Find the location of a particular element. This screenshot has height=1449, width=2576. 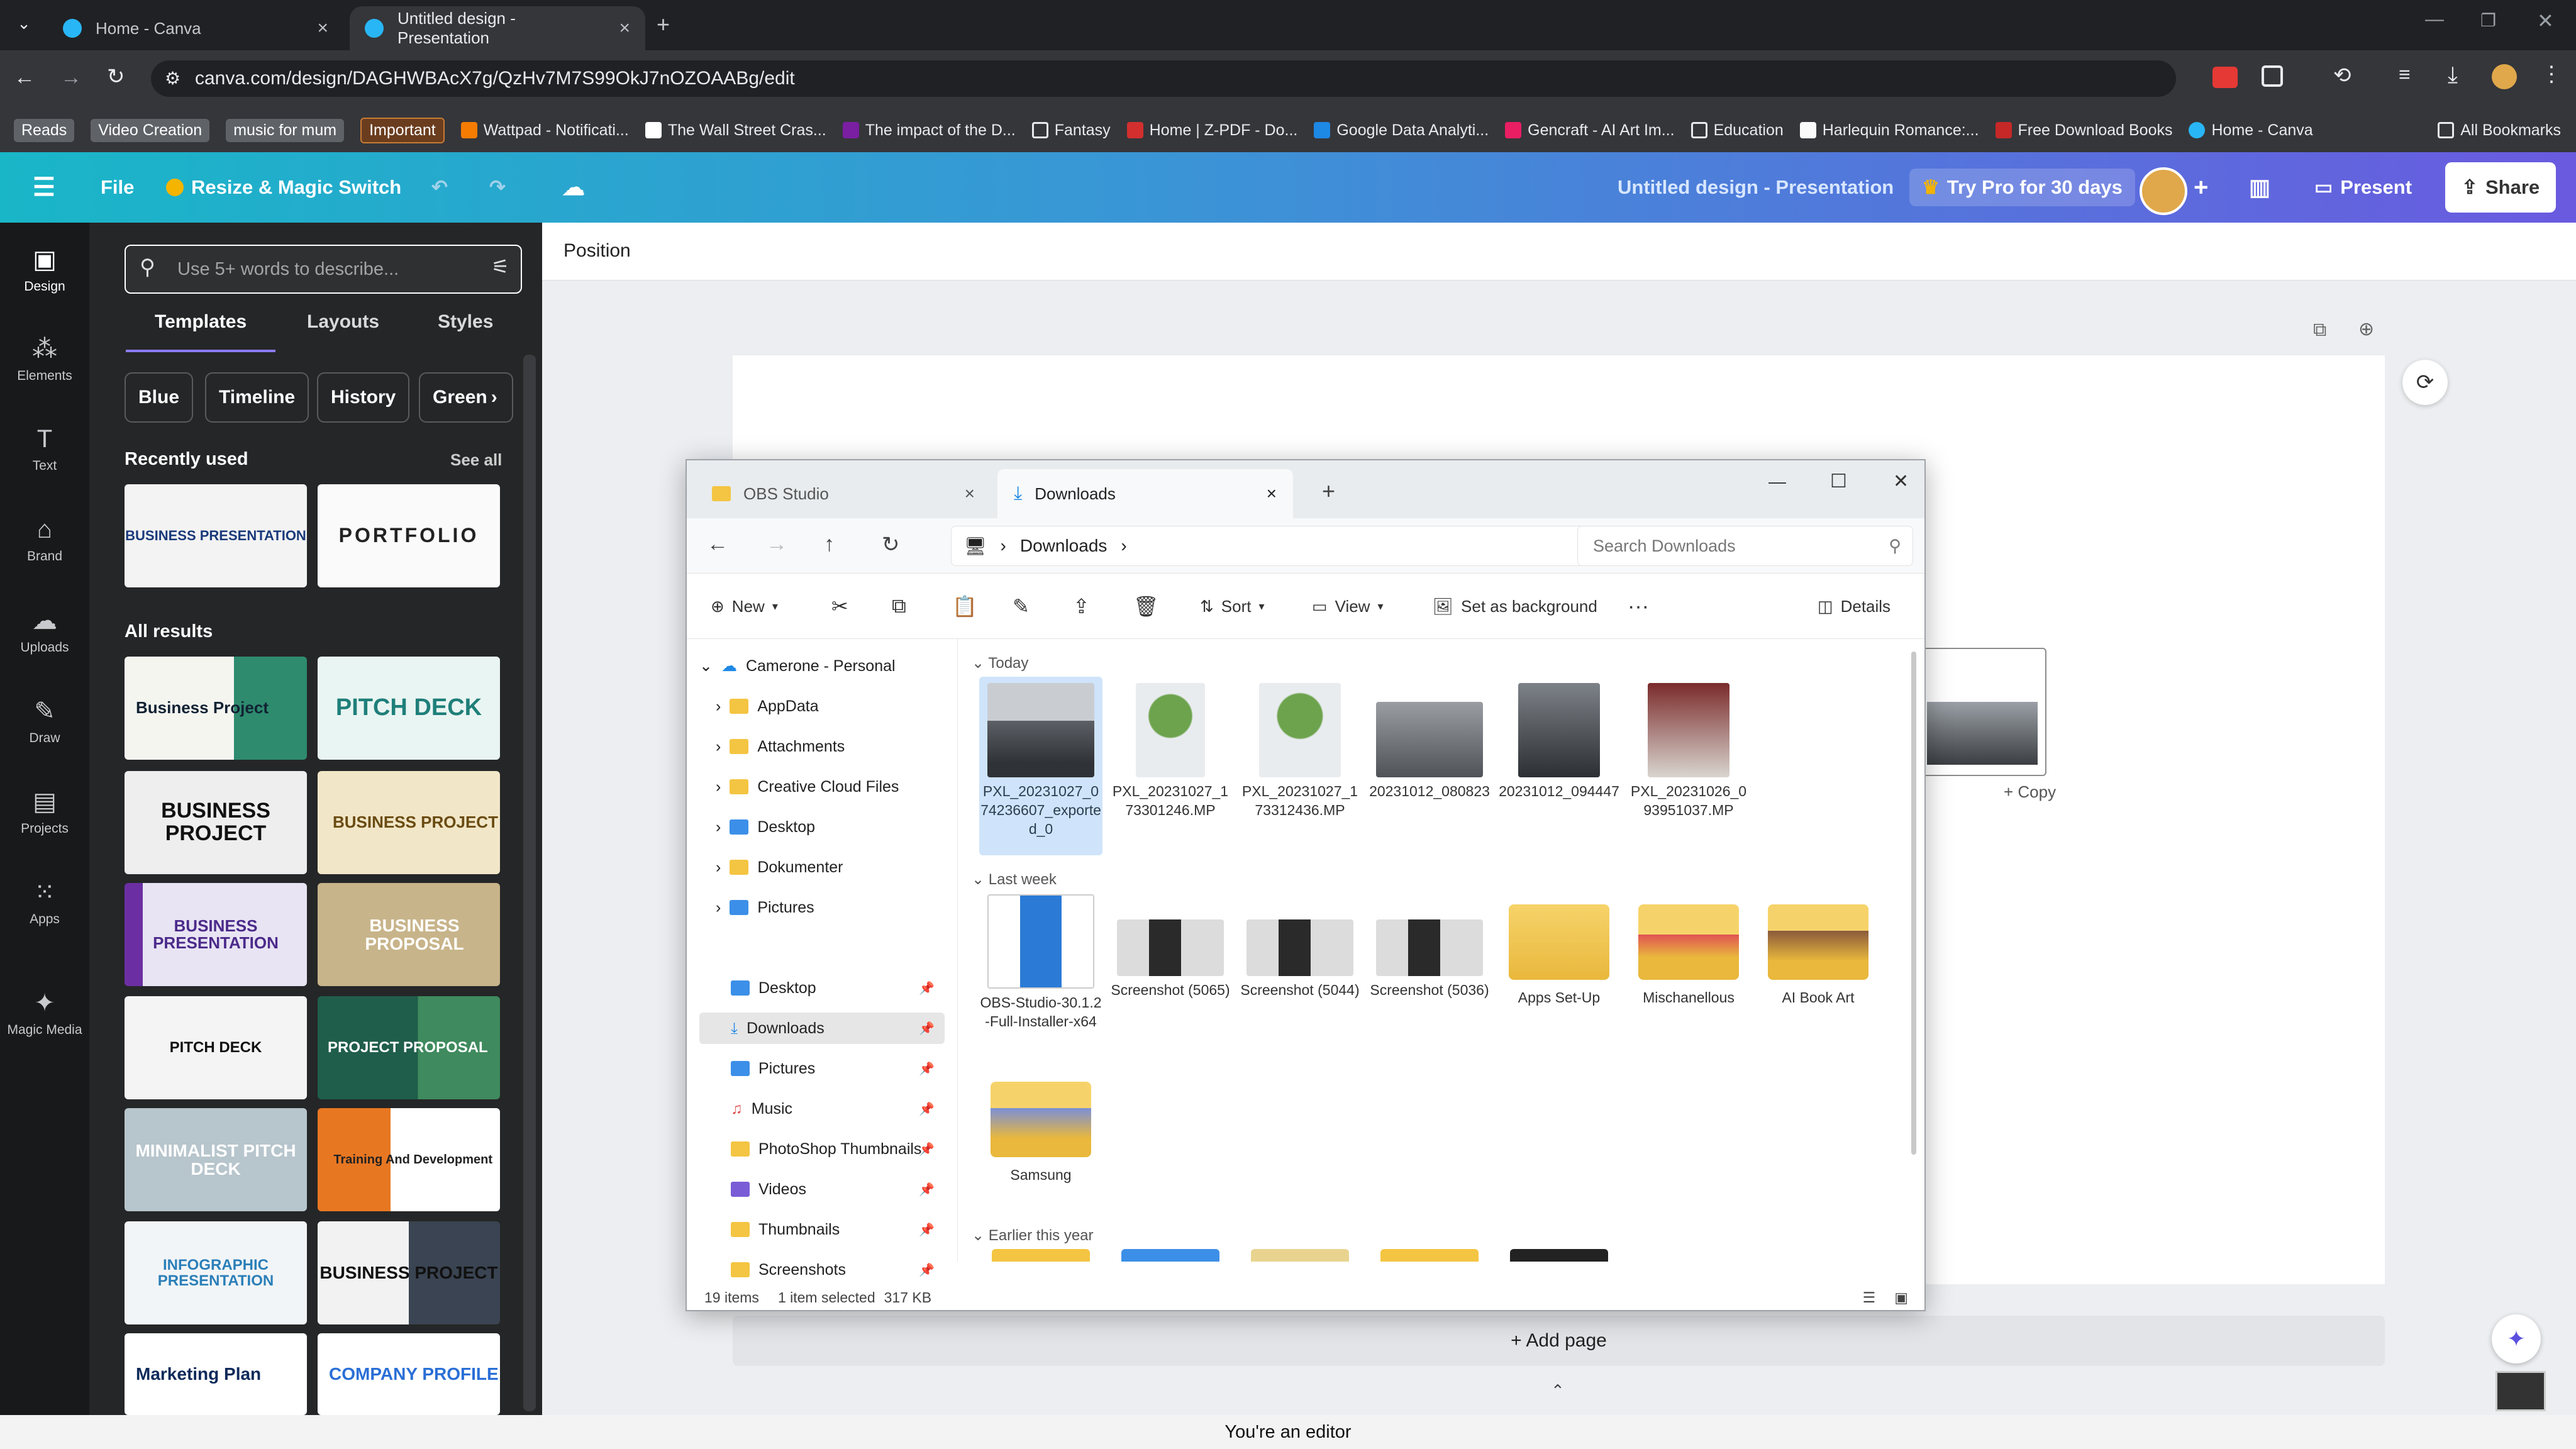

try-pro-button: ♛ Try Pro for 30 days is located at coordinates (2022, 187).